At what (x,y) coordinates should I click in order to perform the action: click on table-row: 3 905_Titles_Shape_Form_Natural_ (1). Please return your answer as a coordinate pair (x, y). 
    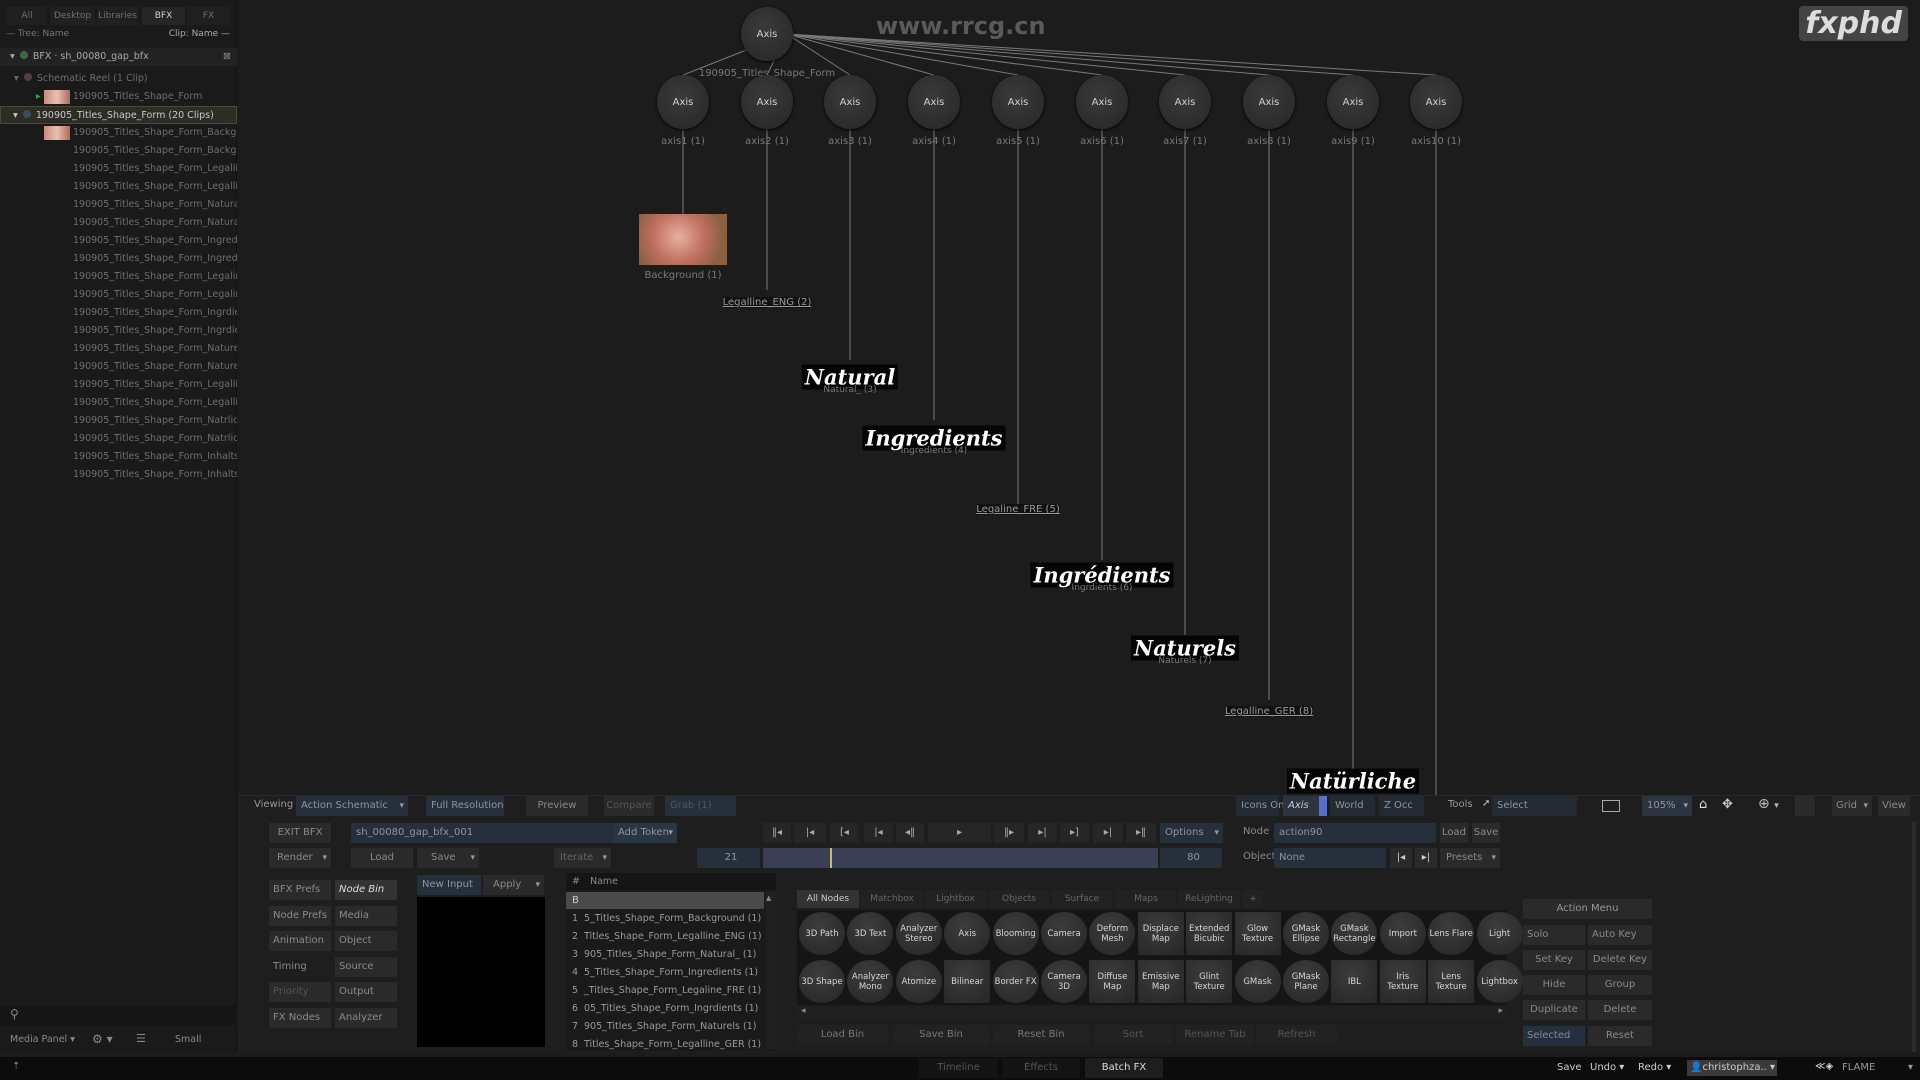
    Looking at the image, I should click on (671, 955).